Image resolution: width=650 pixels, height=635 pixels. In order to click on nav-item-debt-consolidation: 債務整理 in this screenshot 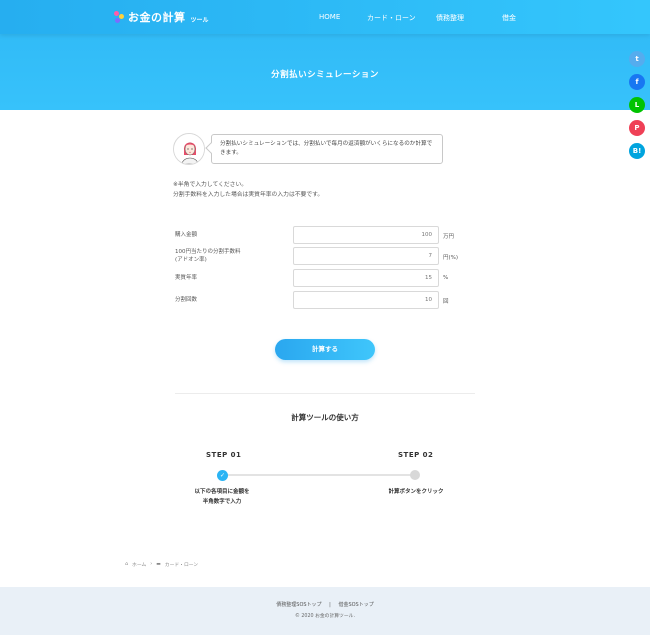, I will do `click(450, 18)`.